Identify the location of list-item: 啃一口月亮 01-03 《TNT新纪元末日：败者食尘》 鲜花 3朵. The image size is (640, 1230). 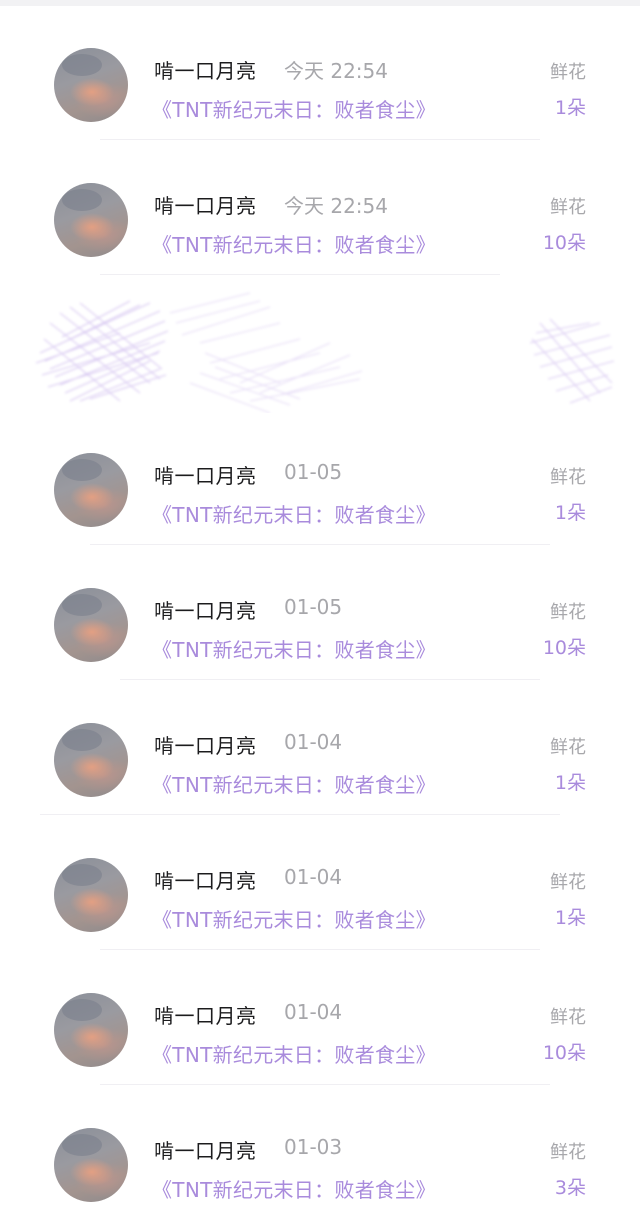
(320, 1162).